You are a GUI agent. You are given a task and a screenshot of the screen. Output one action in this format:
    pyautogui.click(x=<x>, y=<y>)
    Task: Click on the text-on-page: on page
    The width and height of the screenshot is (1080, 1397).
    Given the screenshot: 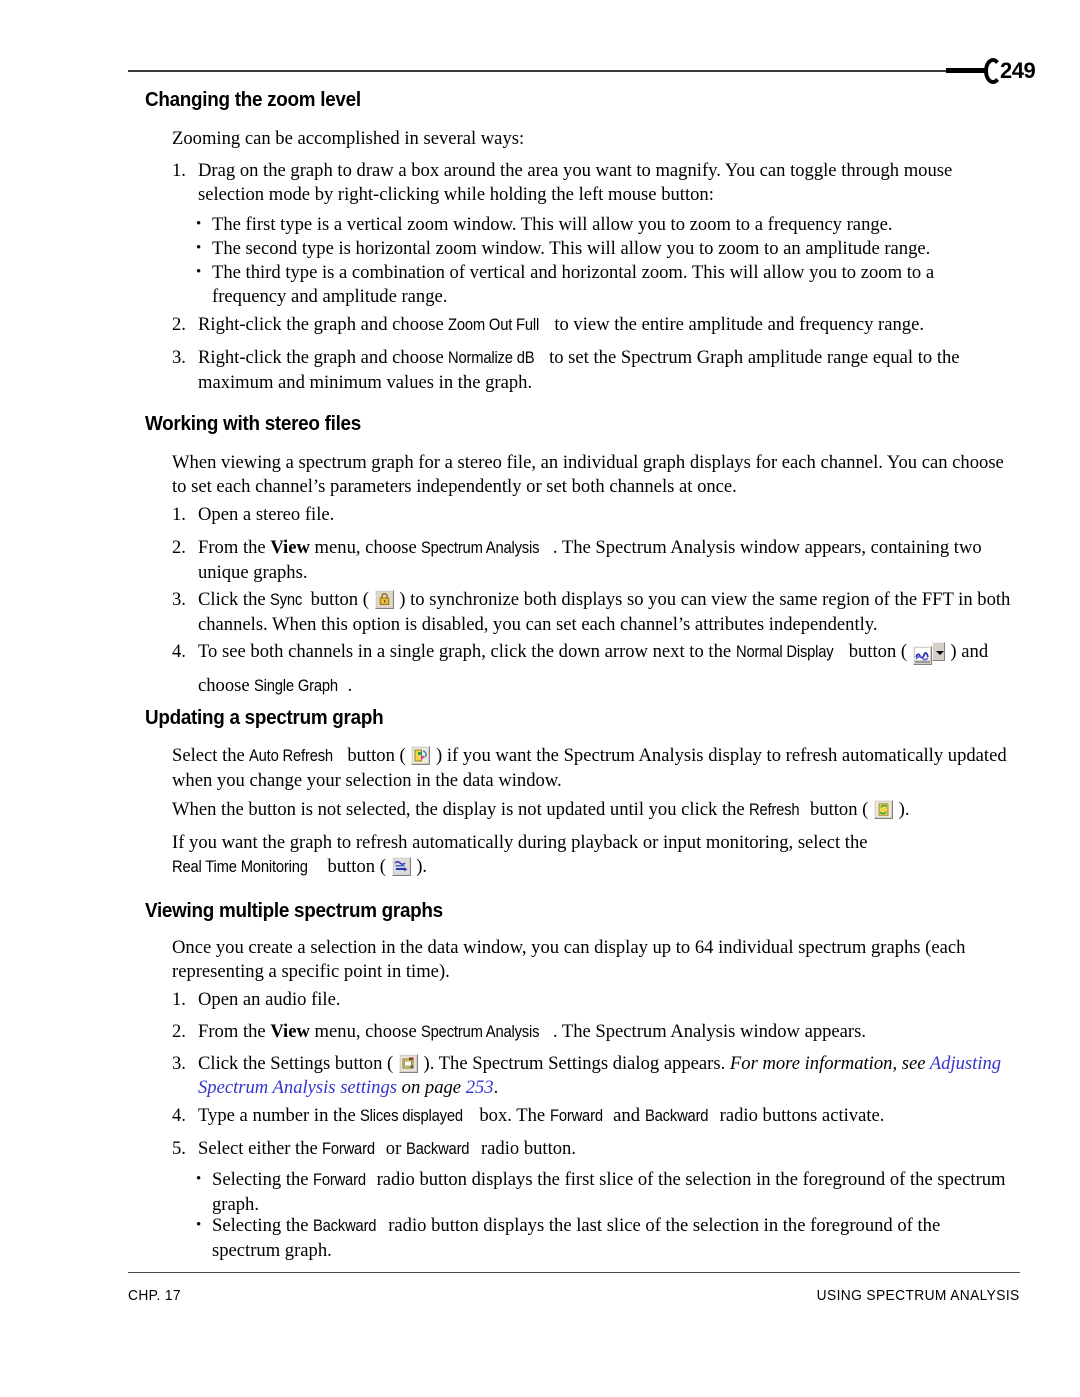 What is the action you would take?
    pyautogui.click(x=431, y=1087)
    